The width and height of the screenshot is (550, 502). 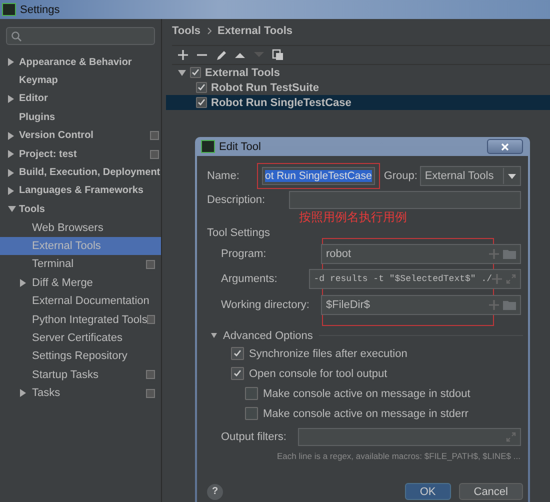 What do you see at coordinates (278, 55) in the screenshot?
I see `copy-icon` at bounding box center [278, 55].